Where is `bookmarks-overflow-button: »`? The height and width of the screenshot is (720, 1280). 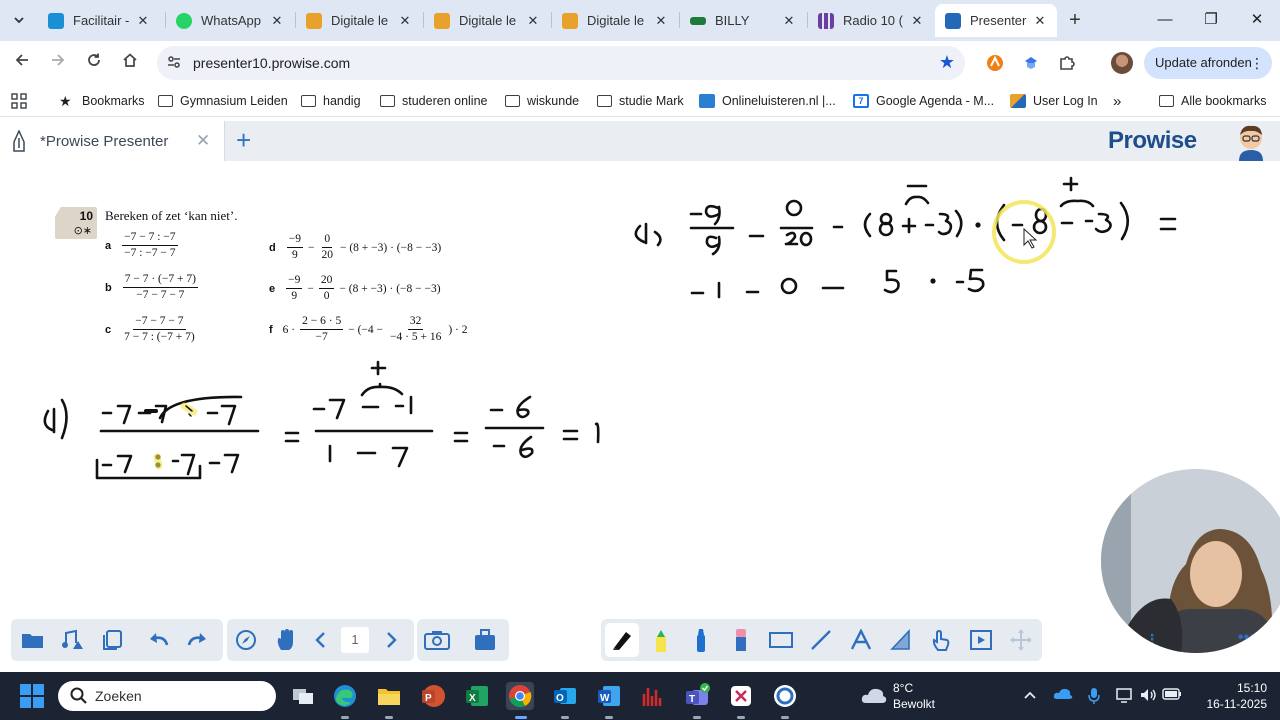
bookmarks-overflow-button: » is located at coordinates (1117, 101).